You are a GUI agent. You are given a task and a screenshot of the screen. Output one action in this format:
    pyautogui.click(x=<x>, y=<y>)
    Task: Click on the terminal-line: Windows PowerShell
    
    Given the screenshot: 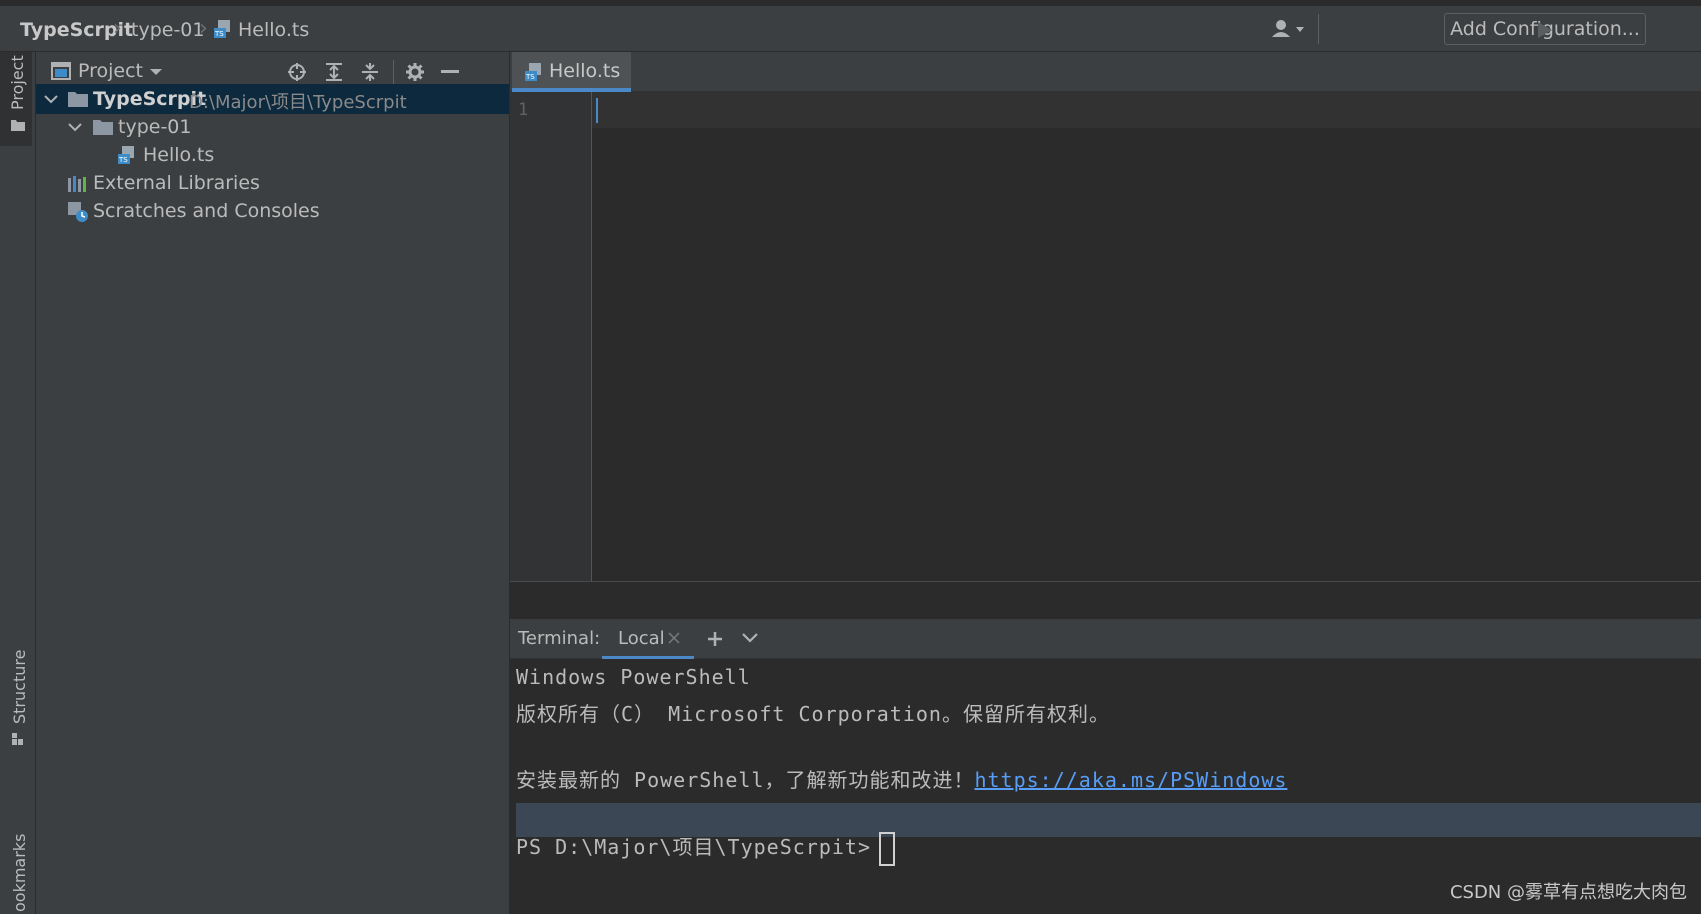 What is the action you would take?
    pyautogui.click(x=633, y=677)
    